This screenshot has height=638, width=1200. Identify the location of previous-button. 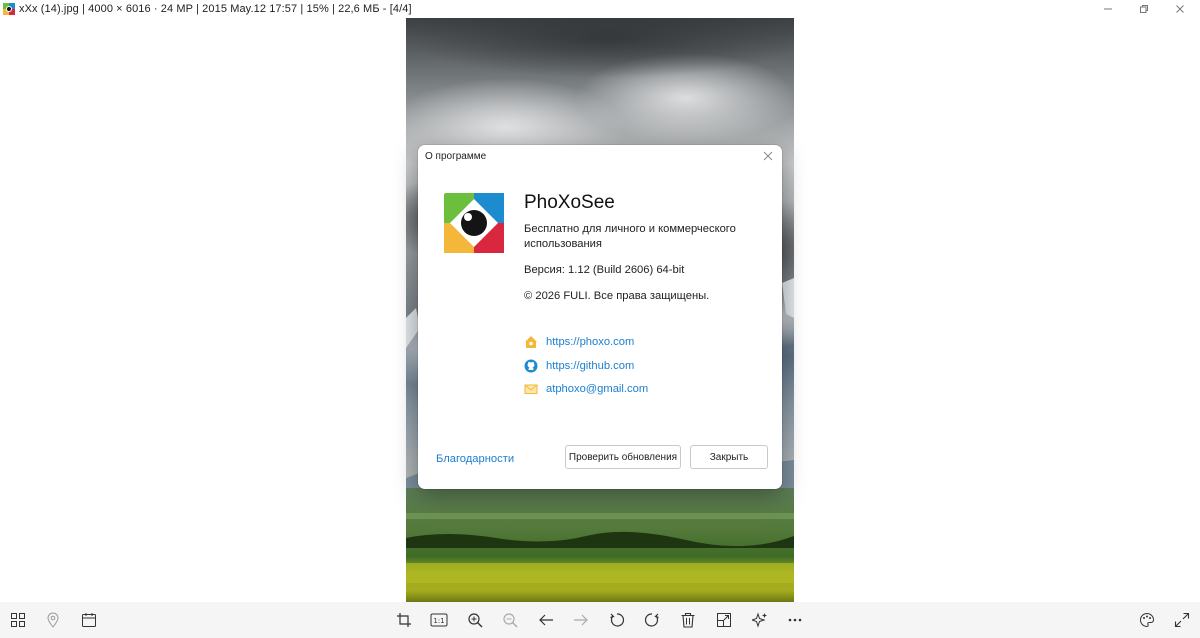
(546, 620).